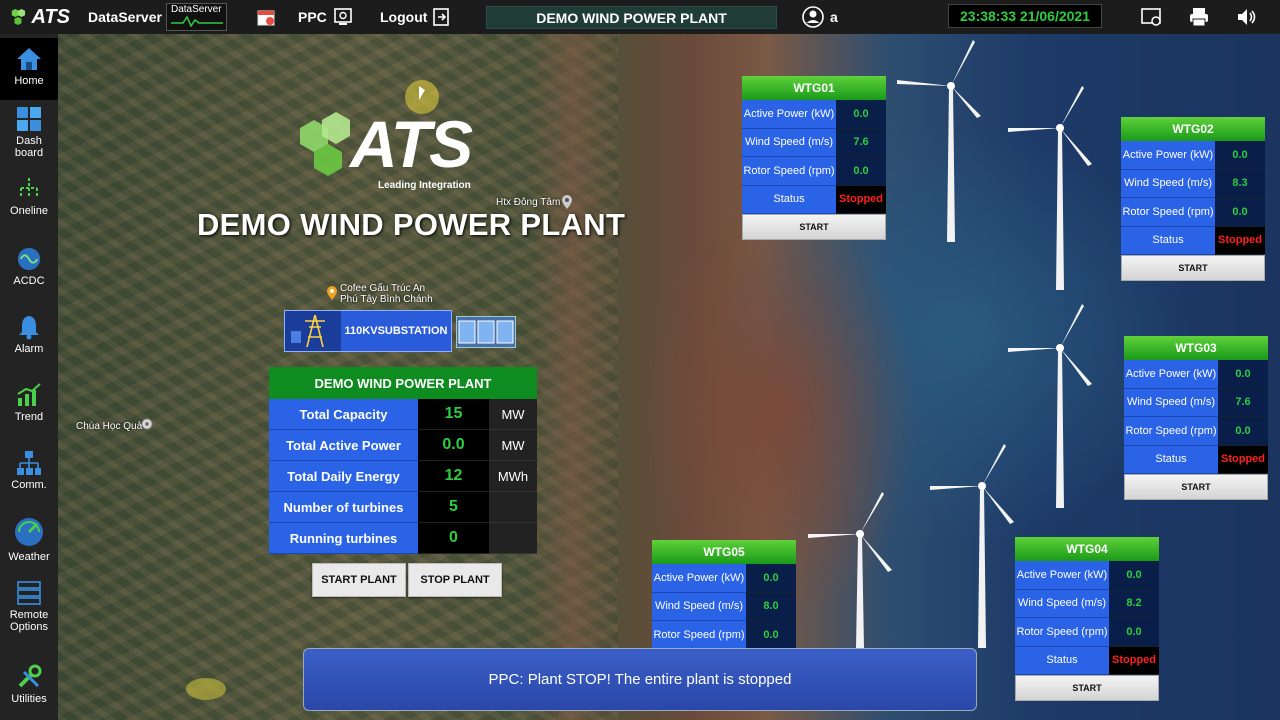 Image resolution: width=1280 pixels, height=720 pixels. What do you see at coordinates (29, 692) in the screenshot?
I see `sidebar-item-utilities: Utilities` at bounding box center [29, 692].